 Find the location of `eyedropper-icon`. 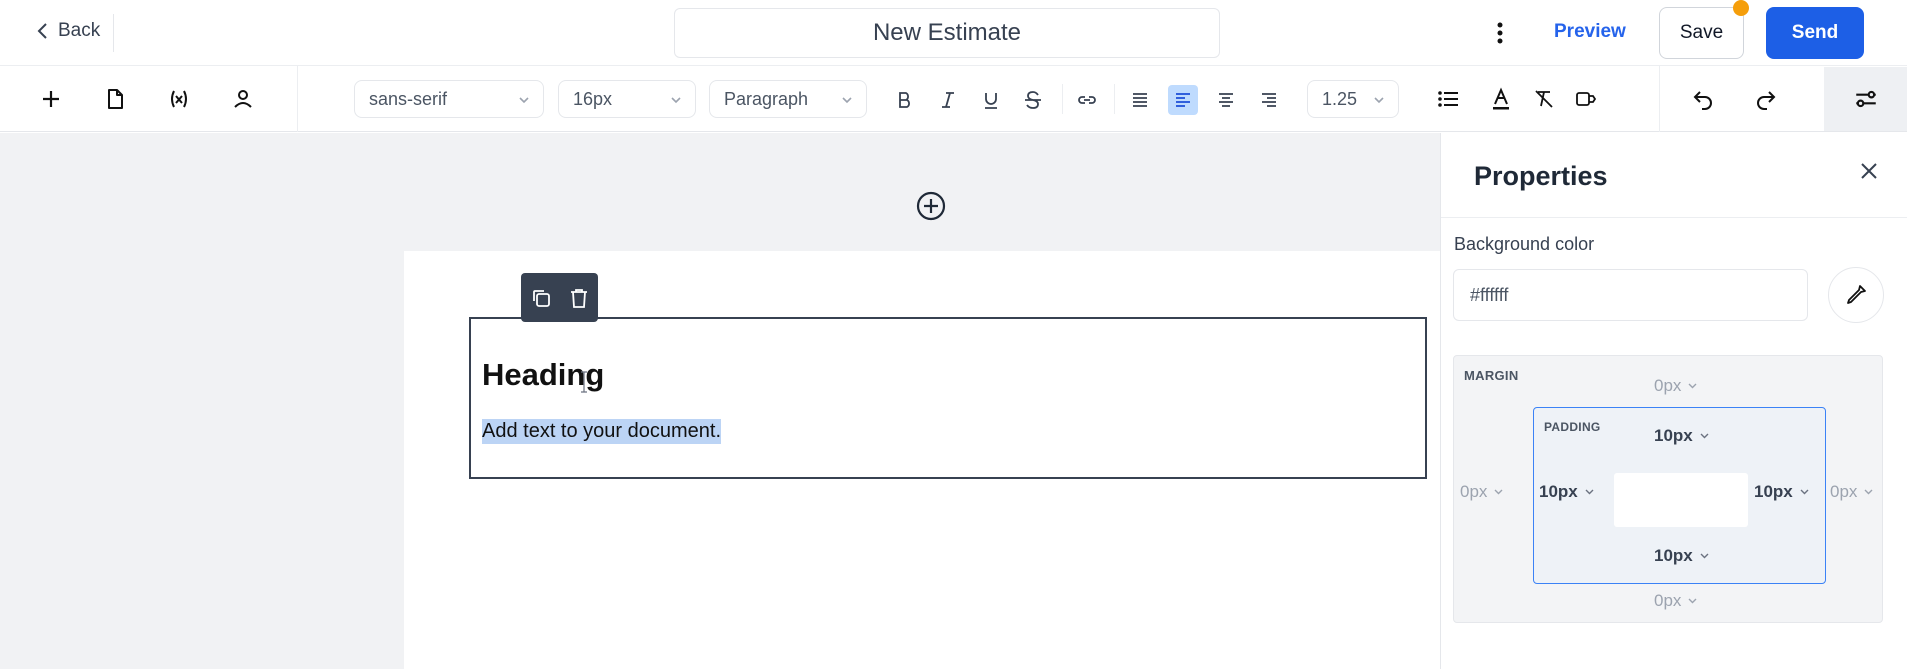

eyedropper-icon is located at coordinates (1856, 295).